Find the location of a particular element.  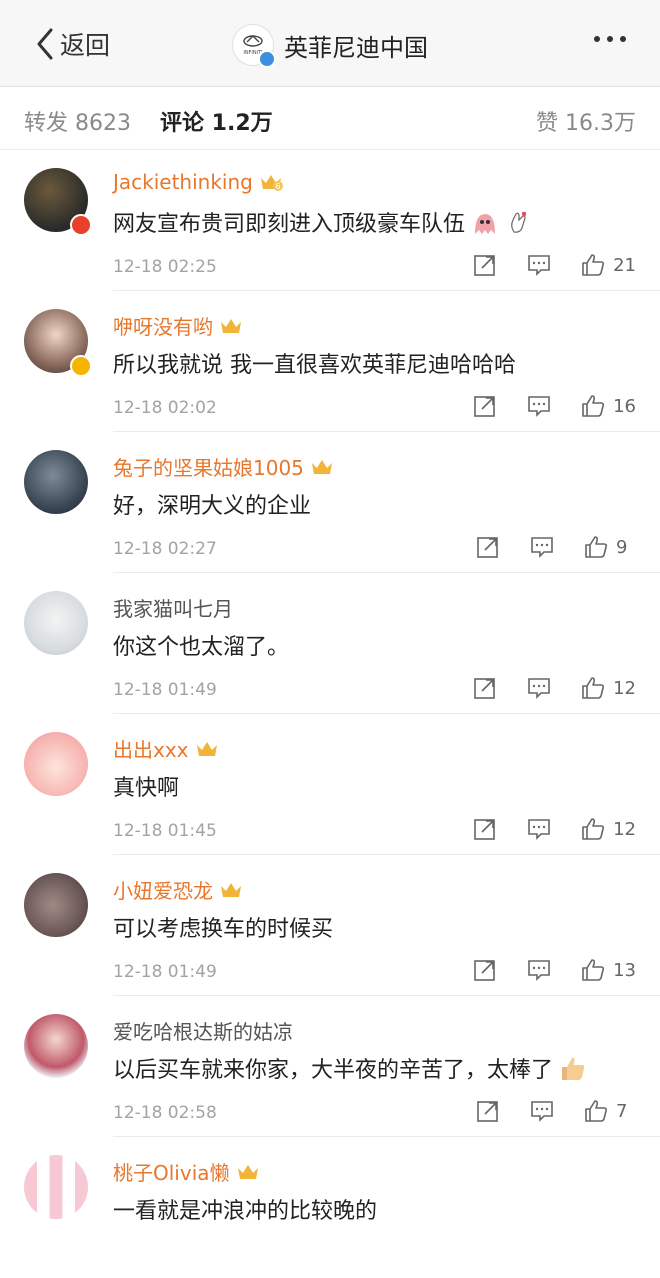

comment-text: 网友宣布贵司即刻进入顶级豪车队伍 is located at coordinates (323, 222).